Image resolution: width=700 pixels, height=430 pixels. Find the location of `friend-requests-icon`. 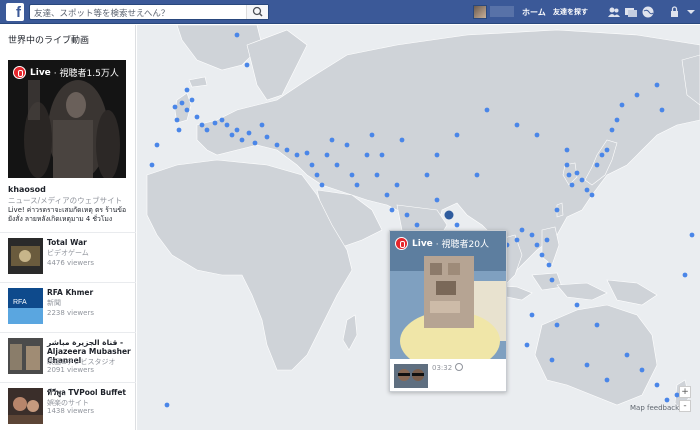

friend-requests-icon is located at coordinates (614, 12).